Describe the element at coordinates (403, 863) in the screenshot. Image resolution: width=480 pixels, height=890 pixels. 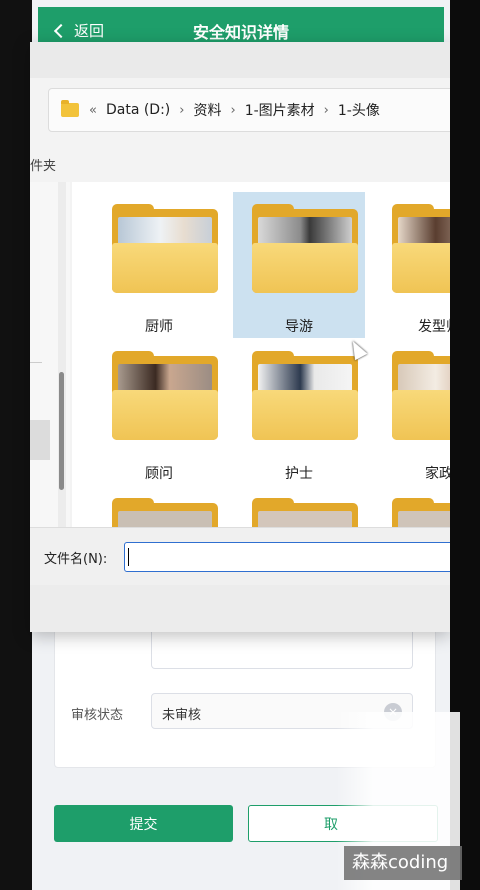
I see `watermark: 森森coding` at that location.